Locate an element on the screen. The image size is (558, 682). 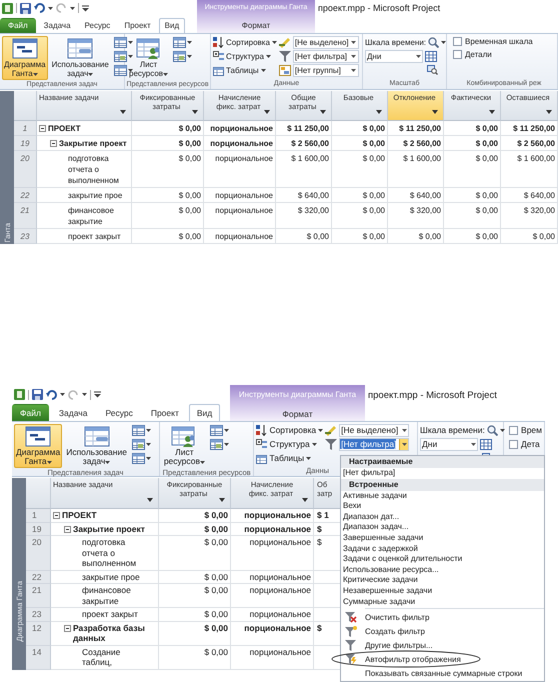
task-name: Разработка базы данных is located at coordinates (109, 633).